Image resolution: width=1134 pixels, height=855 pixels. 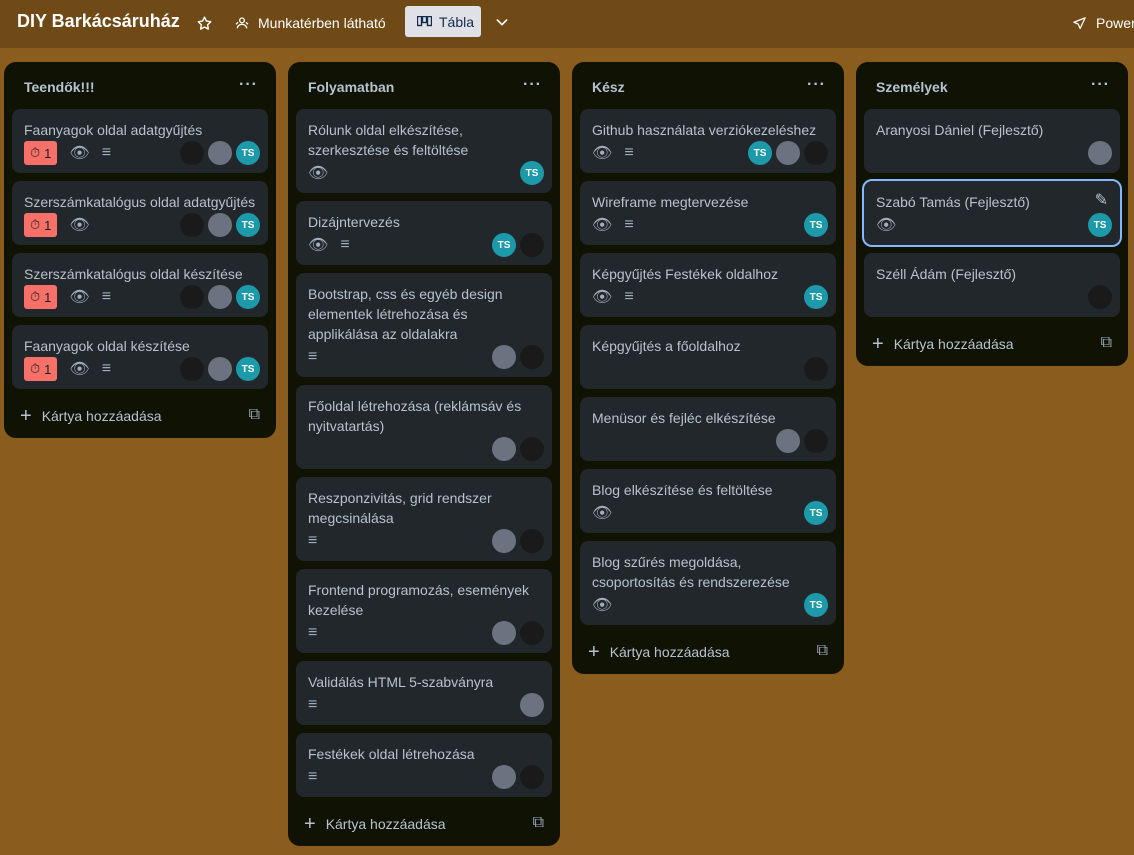 I want to click on card: Festékek oldal létrehozása ≡, so click(x=424, y=765).